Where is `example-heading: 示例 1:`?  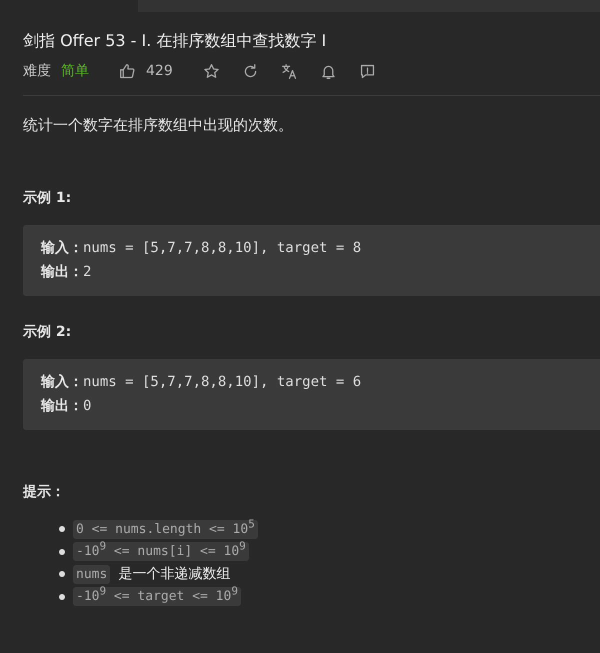 example-heading: 示例 1: is located at coordinates (47, 198).